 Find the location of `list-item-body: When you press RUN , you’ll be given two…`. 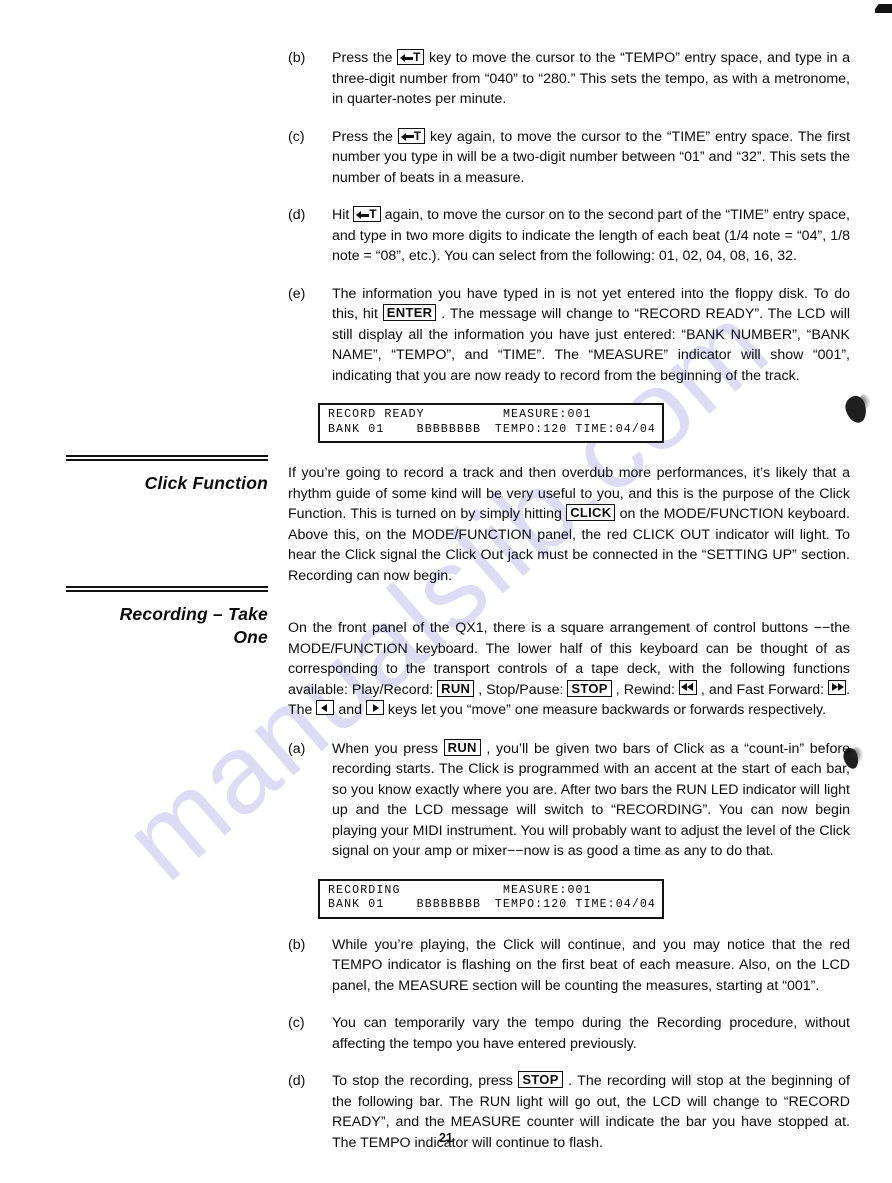

list-item-body: When you press RUN , you’ll be given two… is located at coordinates (591, 798).